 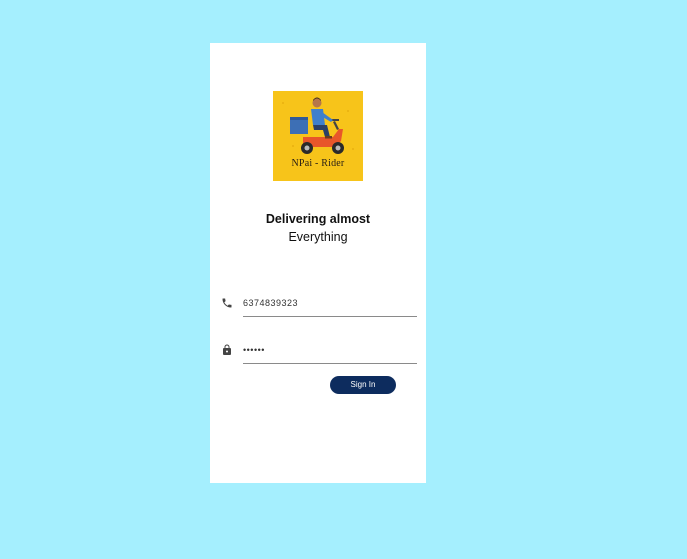 What do you see at coordinates (318, 136) in the screenshot?
I see `app-logo: NPai - Rider` at bounding box center [318, 136].